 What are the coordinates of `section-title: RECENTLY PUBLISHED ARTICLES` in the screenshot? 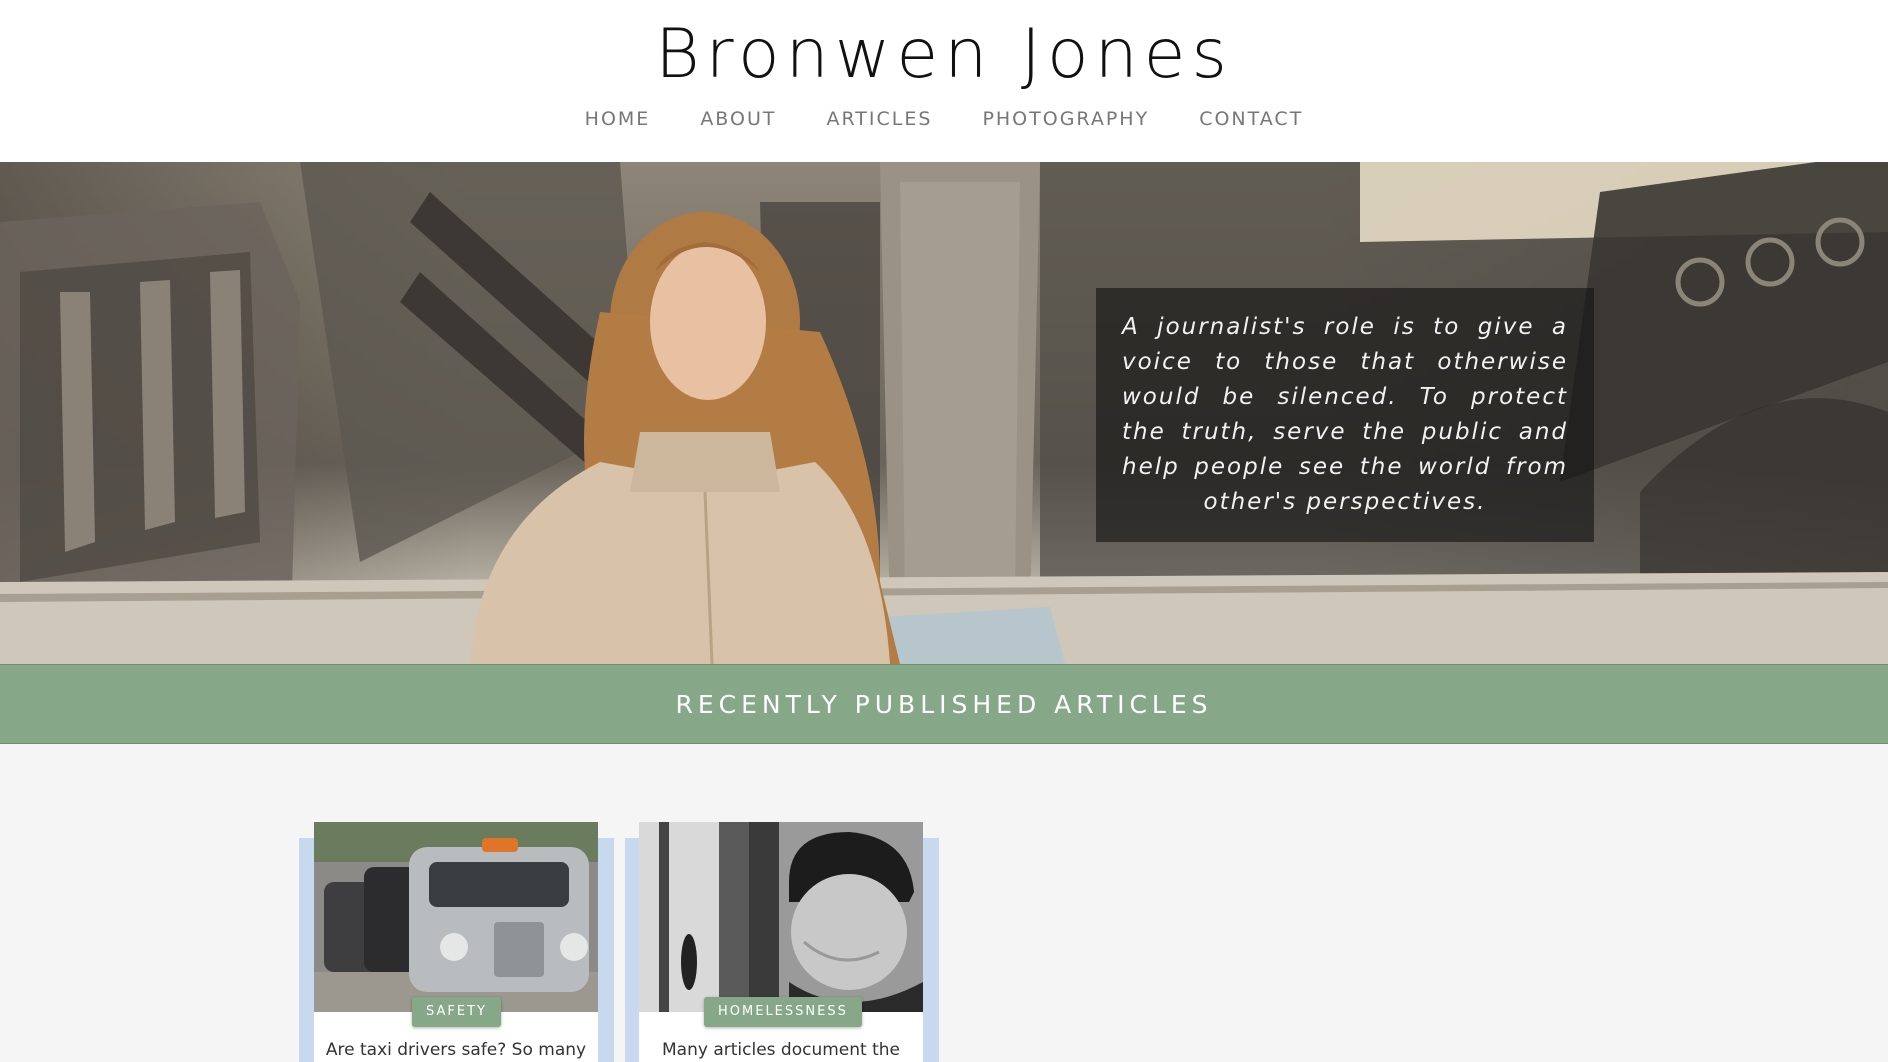 It's located at (944, 704).